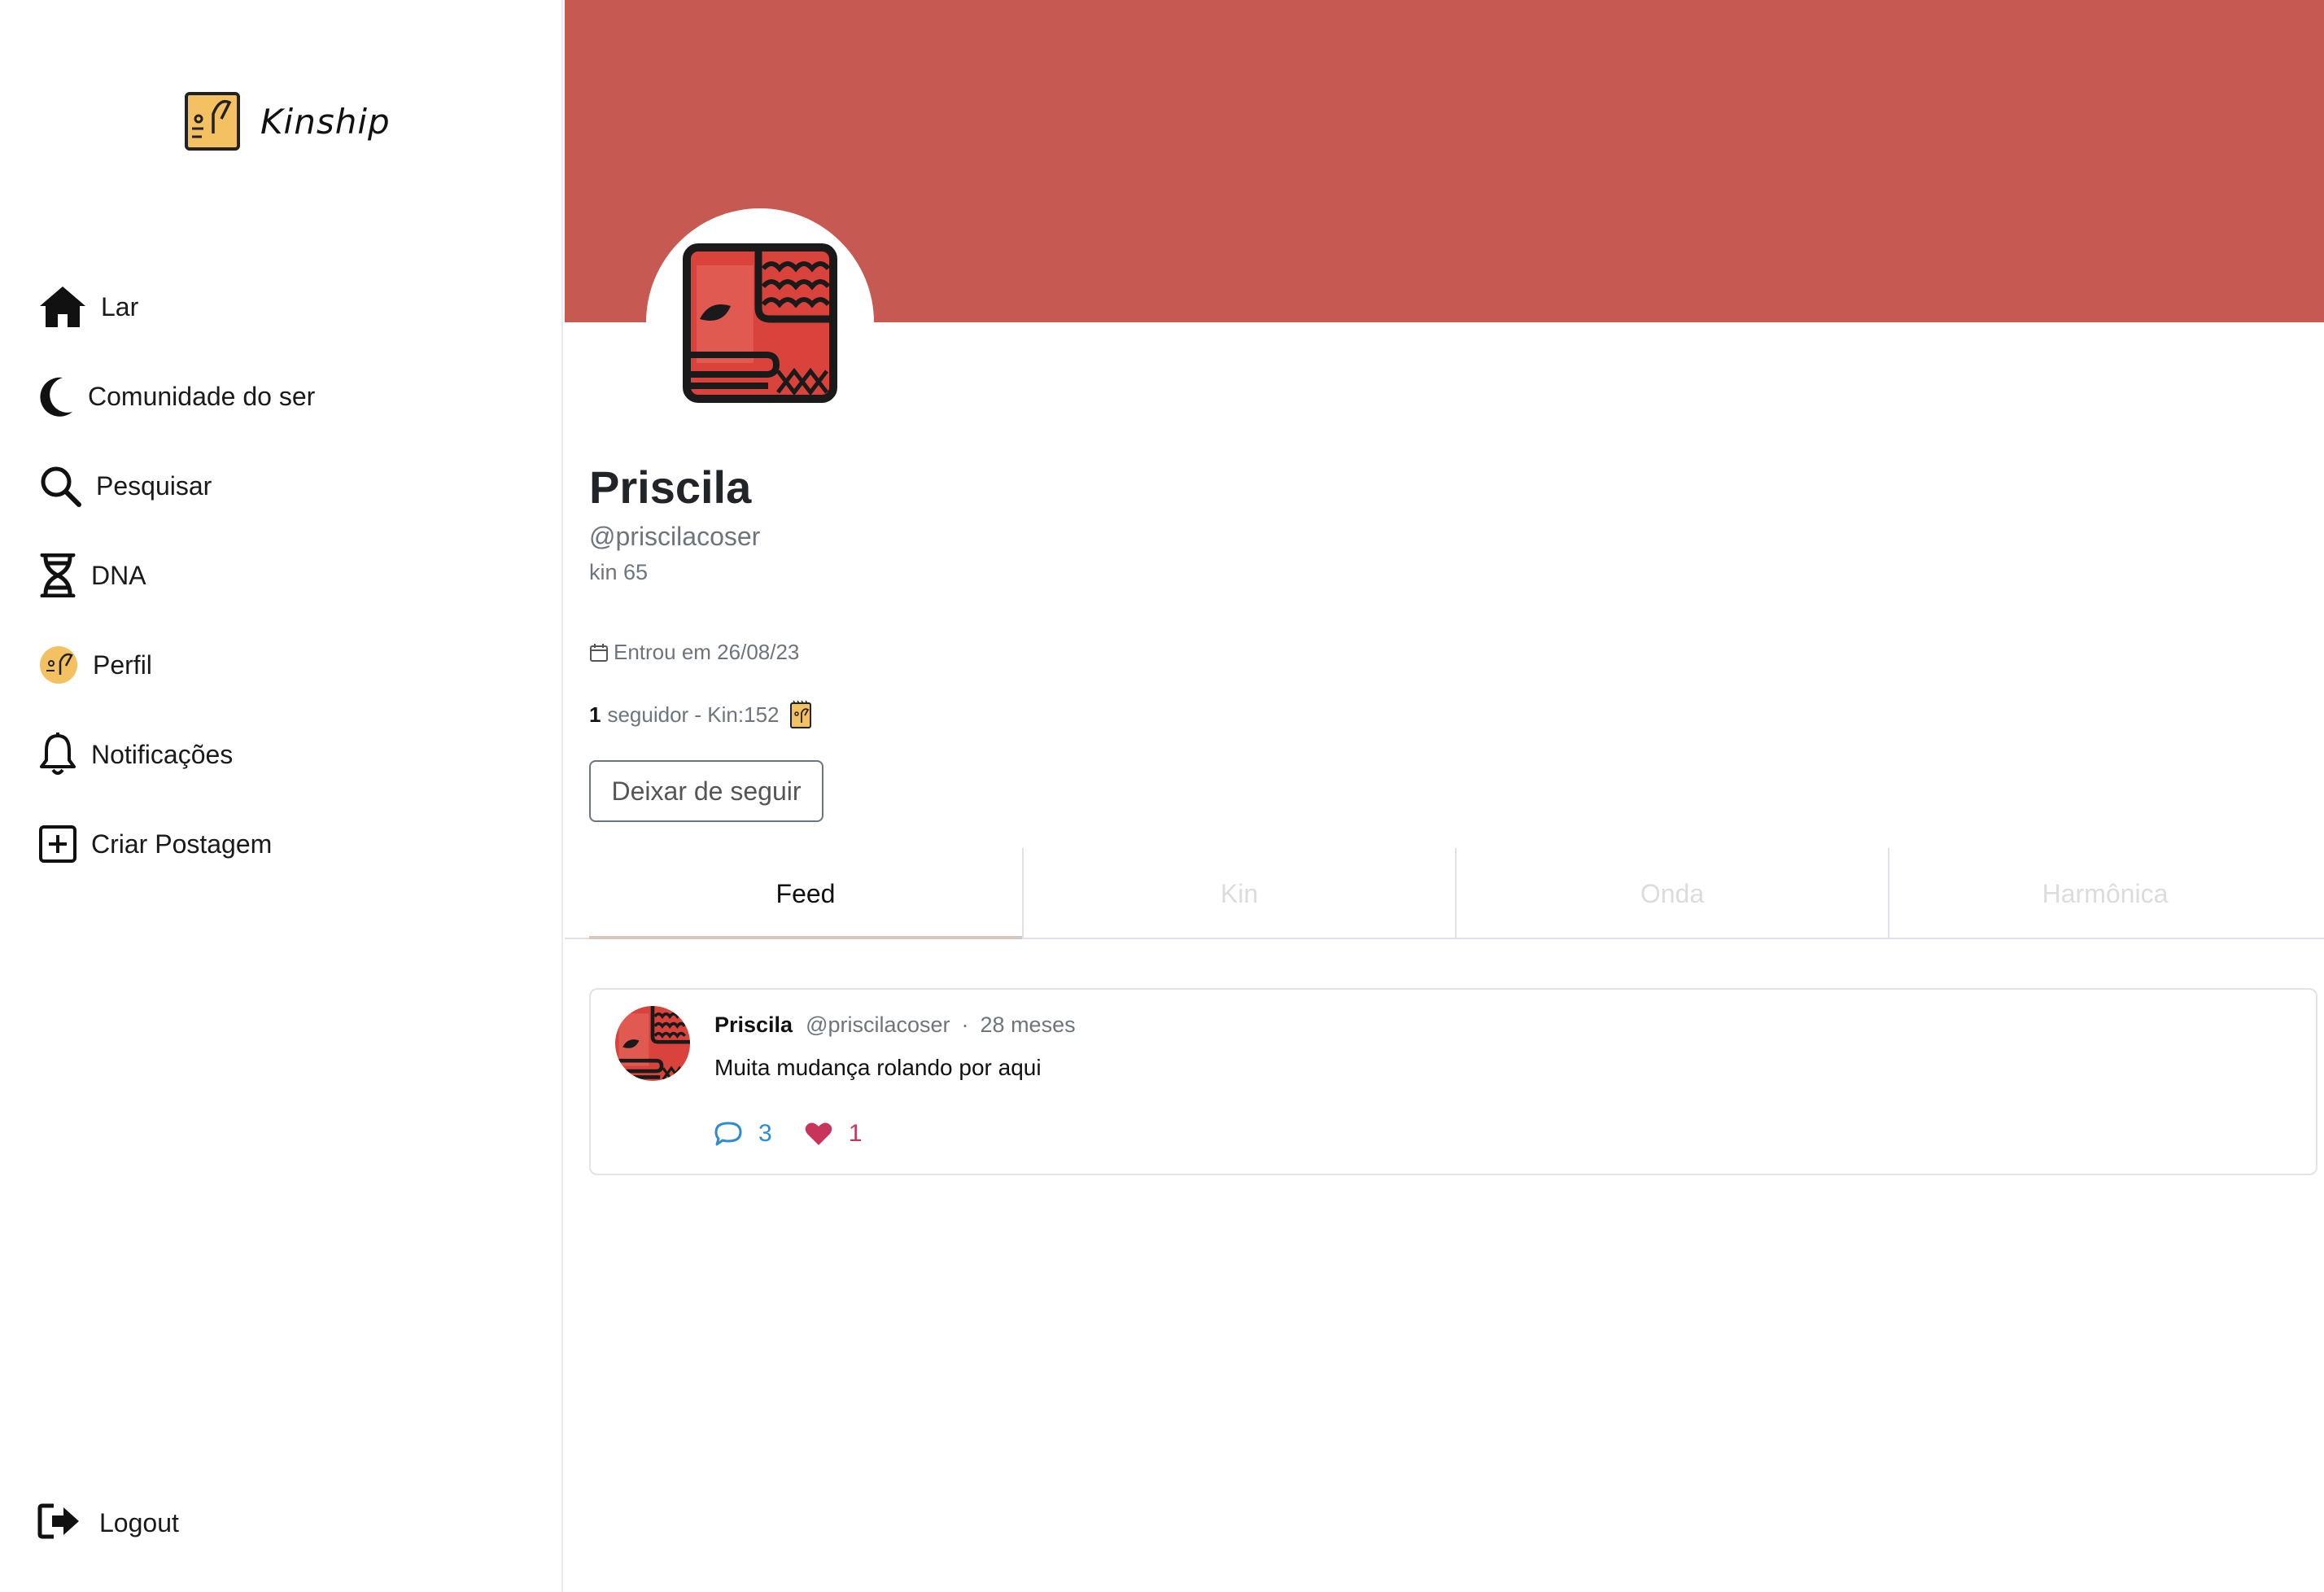  Describe the element at coordinates (118, 575) in the screenshot. I see `sidebar-item-label: DNA` at that location.